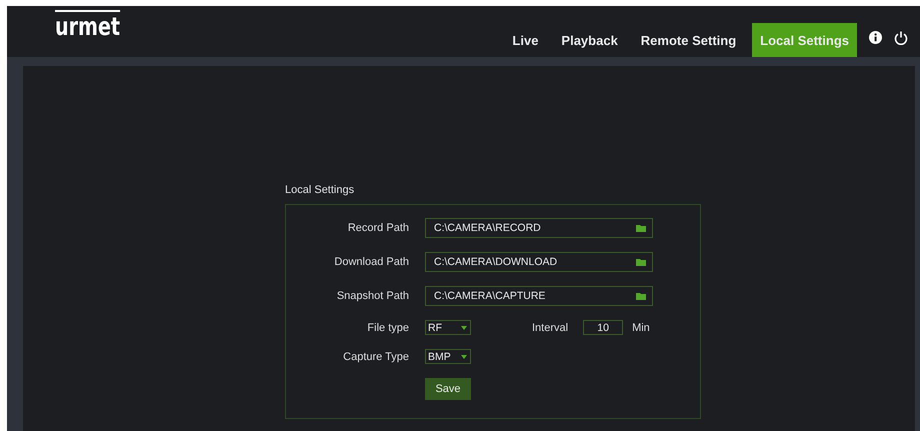 The image size is (920, 431). I want to click on interval-field: 10, so click(603, 327).